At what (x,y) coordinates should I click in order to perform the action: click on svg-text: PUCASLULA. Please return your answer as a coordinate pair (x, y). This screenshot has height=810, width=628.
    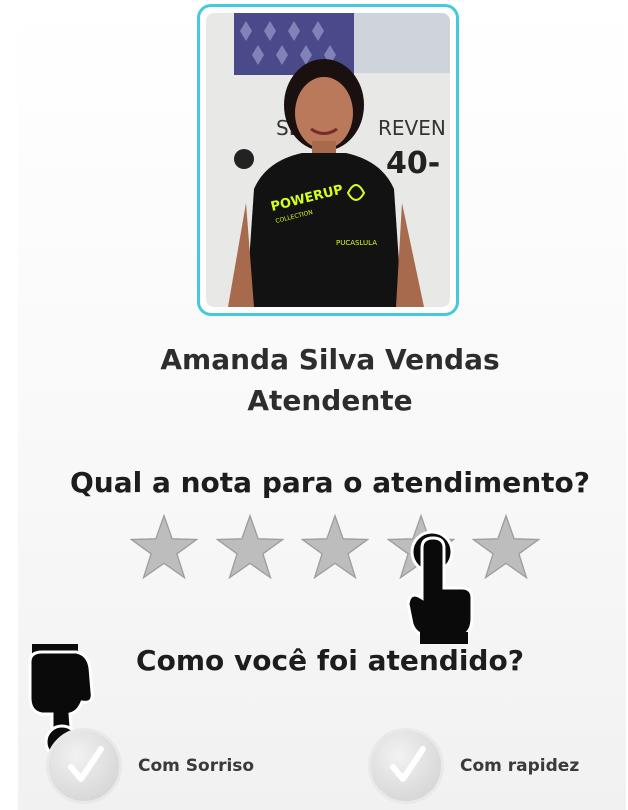
    Looking at the image, I should click on (356, 243).